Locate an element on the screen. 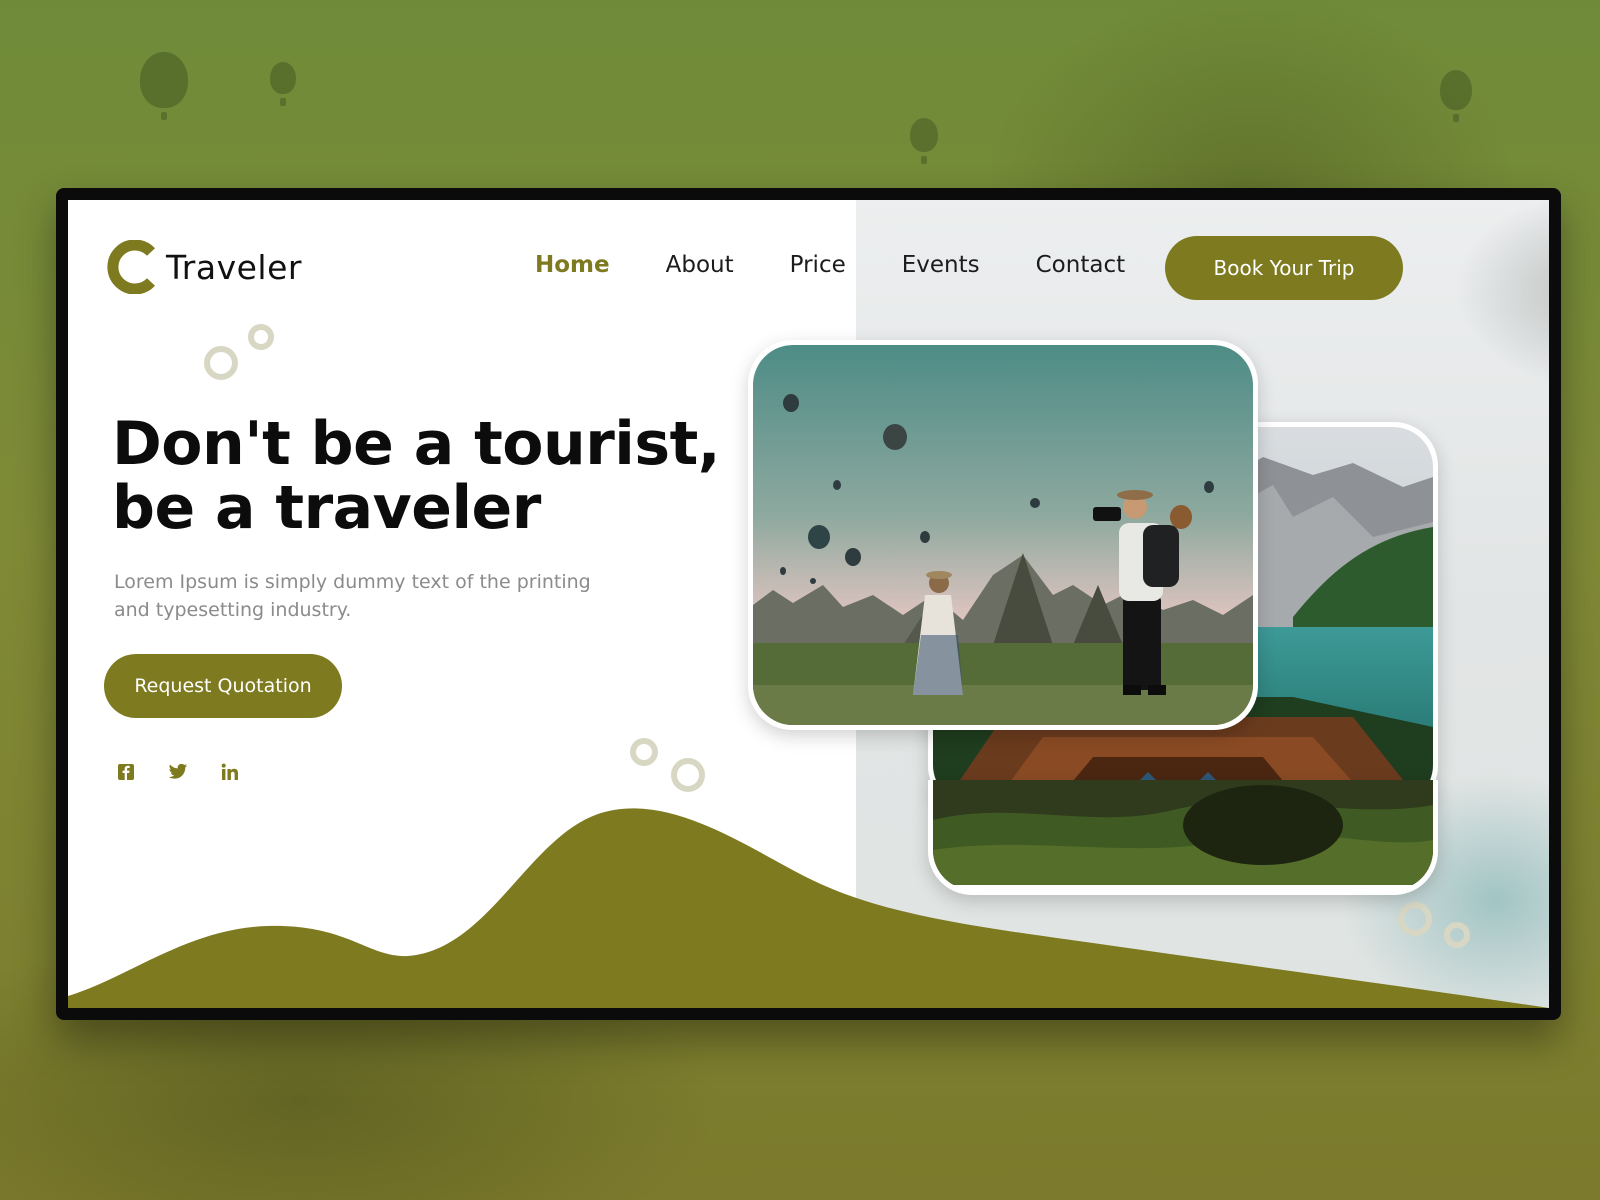  photo-card-front is located at coordinates (1003, 535).